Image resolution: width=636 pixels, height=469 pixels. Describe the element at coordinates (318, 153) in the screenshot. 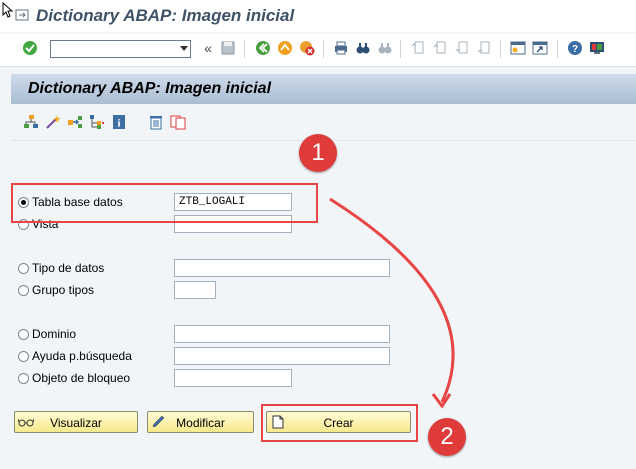

I see `step-badge-1: 1` at that location.